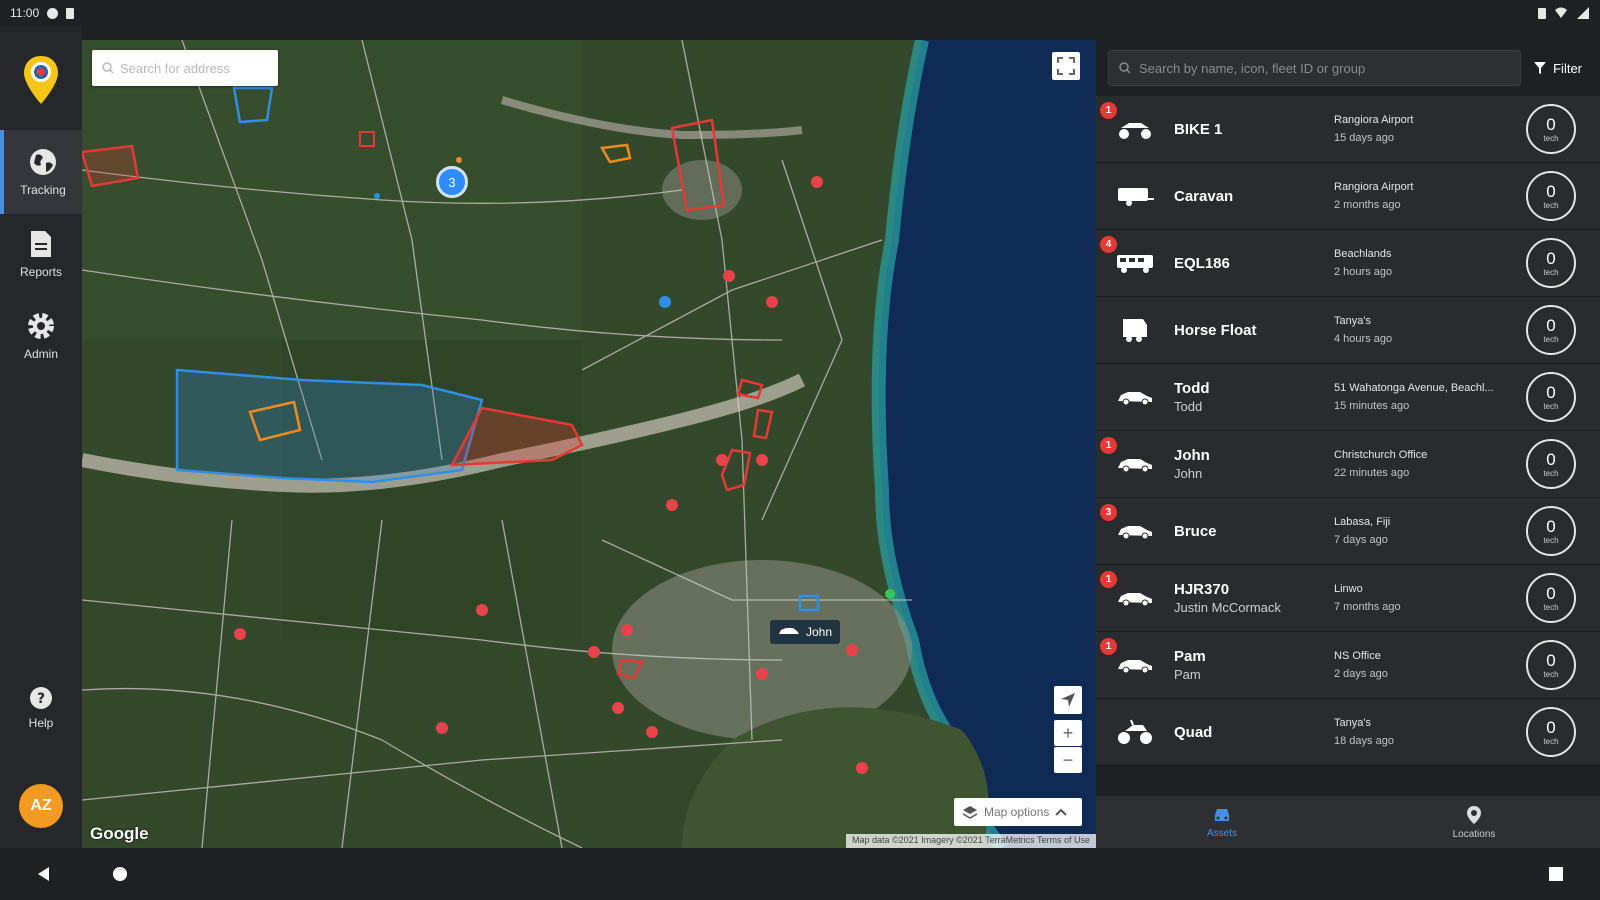 This screenshot has width=1600, height=900. I want to click on sidebar-item-reports: Reports, so click(41, 254).